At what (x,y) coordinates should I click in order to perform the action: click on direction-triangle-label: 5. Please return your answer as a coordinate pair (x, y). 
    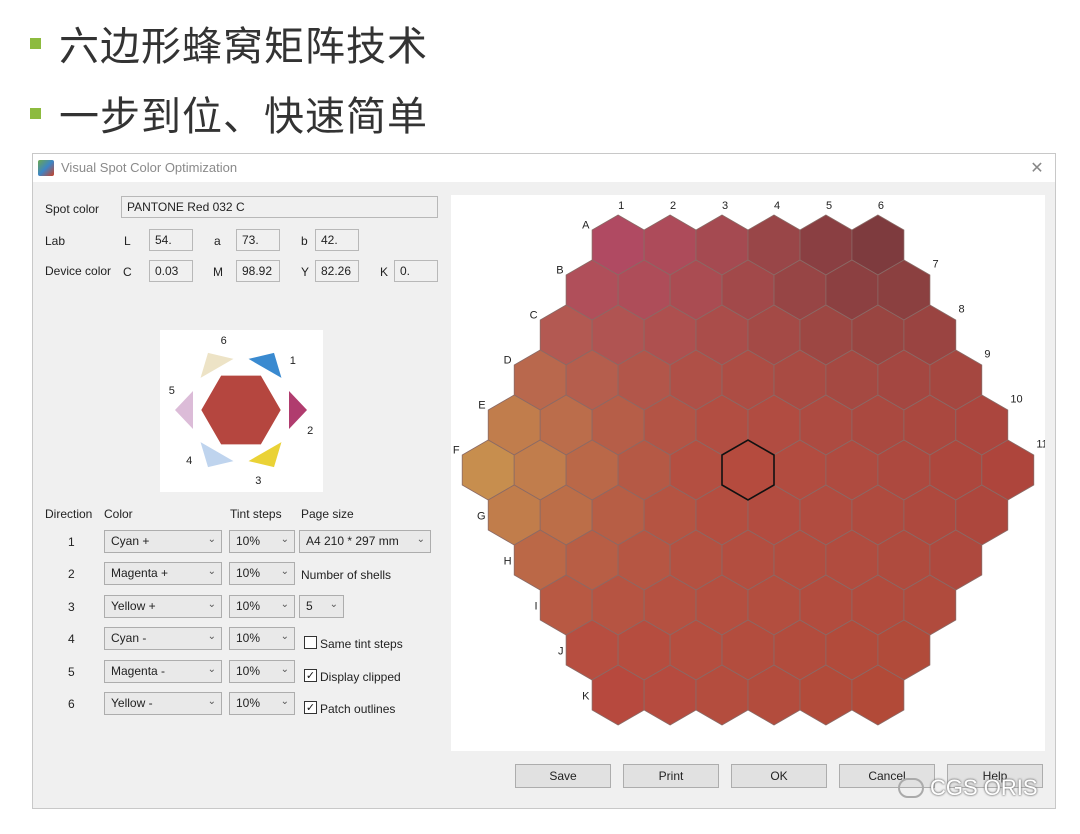
    Looking at the image, I should click on (172, 391).